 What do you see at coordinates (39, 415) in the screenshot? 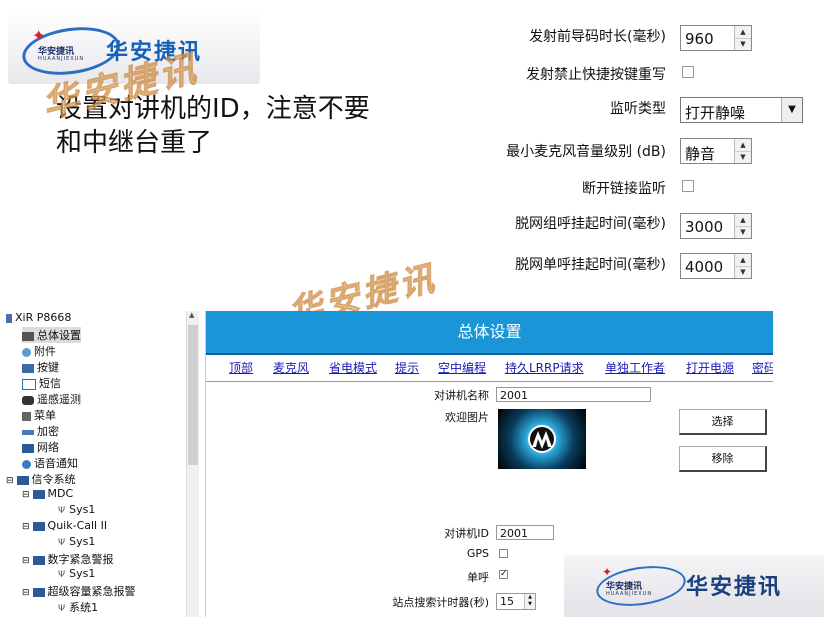
I see `tree-item-menu: 菜单` at bounding box center [39, 415].